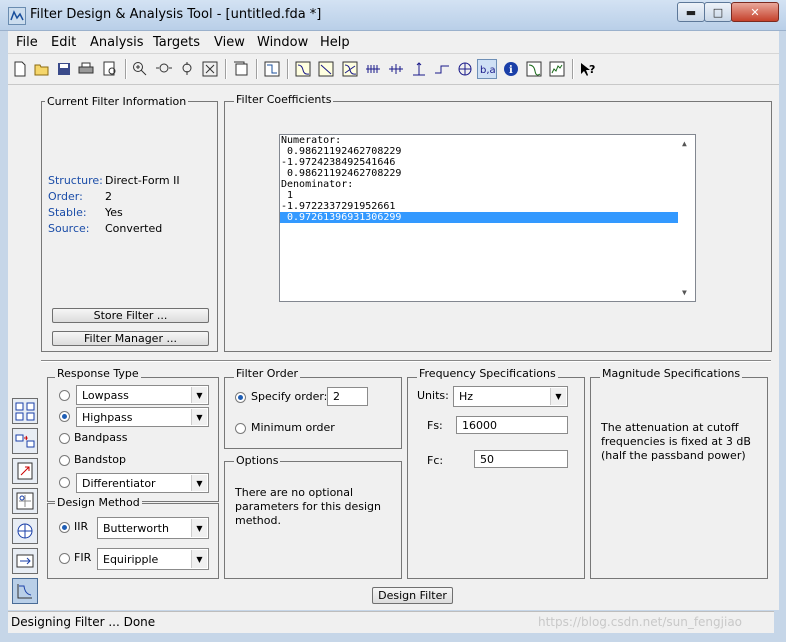  I want to click on fir-radio, so click(64, 558).